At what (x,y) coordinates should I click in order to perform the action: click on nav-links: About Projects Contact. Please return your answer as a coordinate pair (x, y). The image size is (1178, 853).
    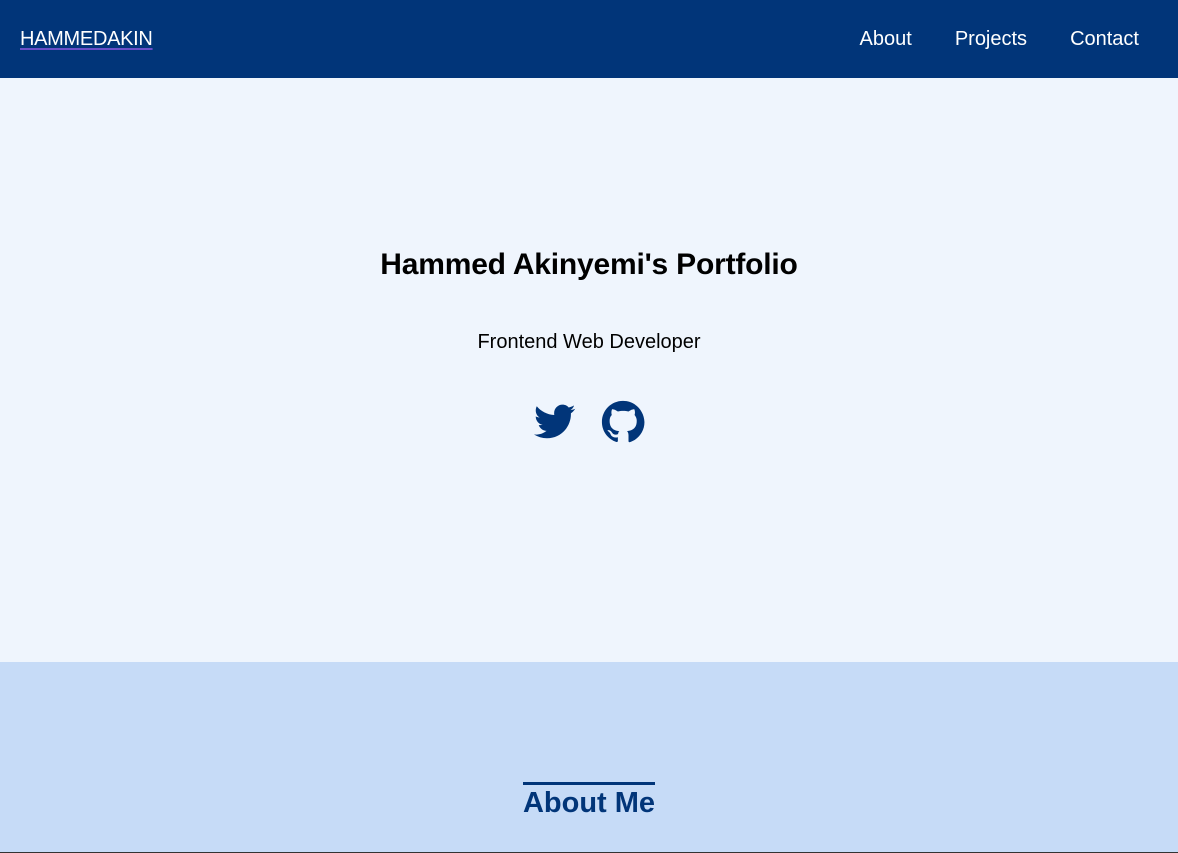
    Looking at the image, I should click on (978, 39).